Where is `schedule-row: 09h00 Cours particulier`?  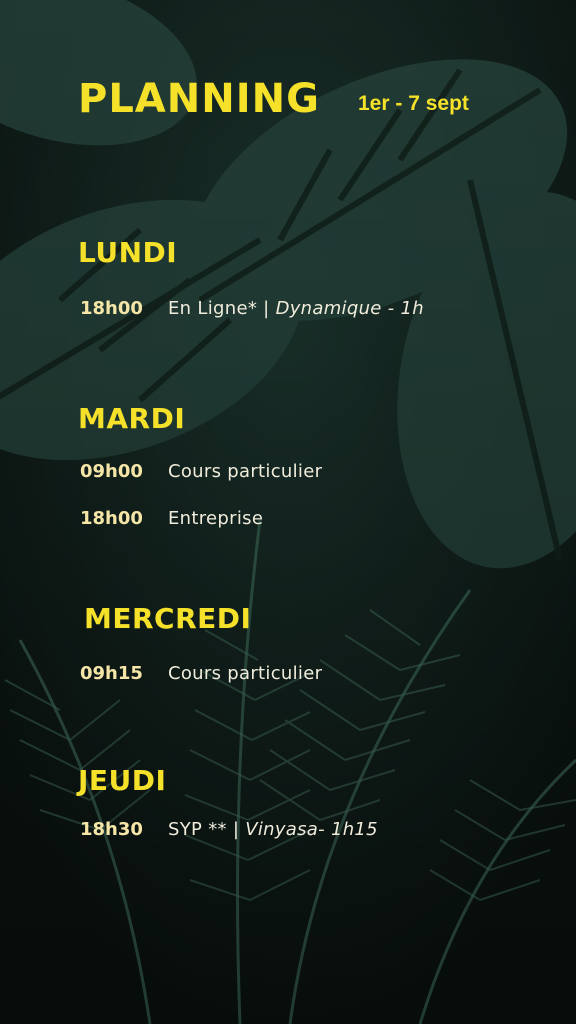
schedule-row: 09h00 Cours particulier is located at coordinates (201, 471).